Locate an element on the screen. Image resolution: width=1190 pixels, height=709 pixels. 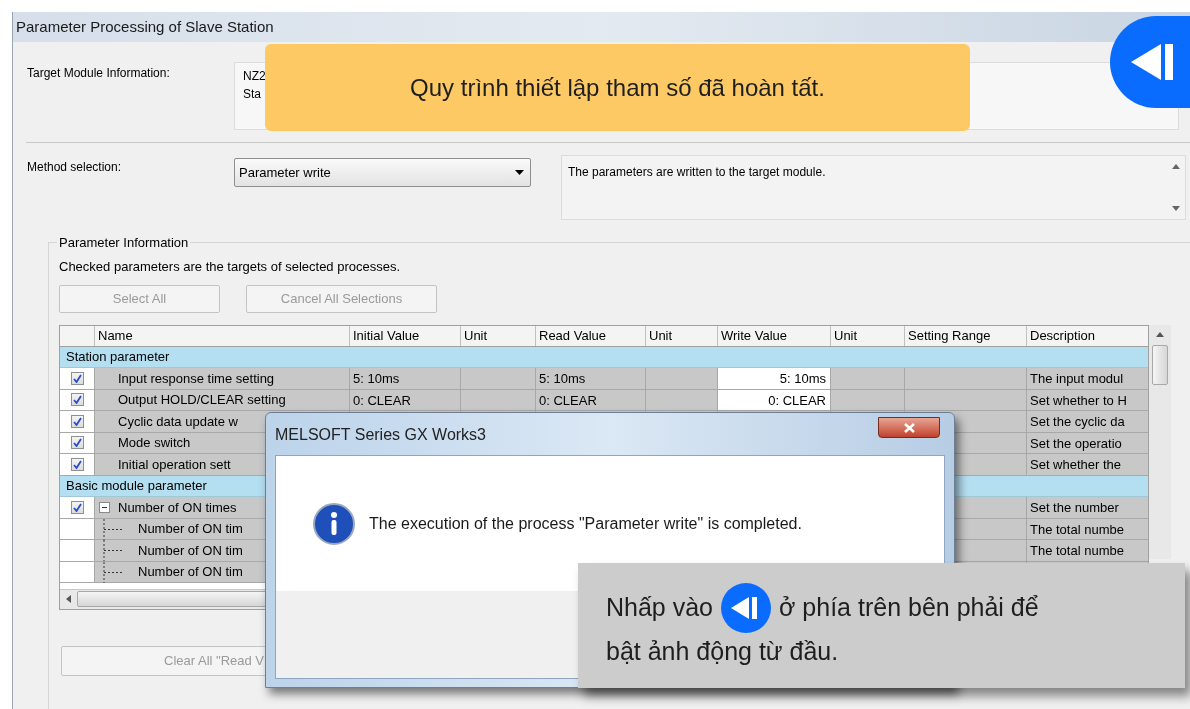
column-header: Setting Range is located at coordinates (966, 335).